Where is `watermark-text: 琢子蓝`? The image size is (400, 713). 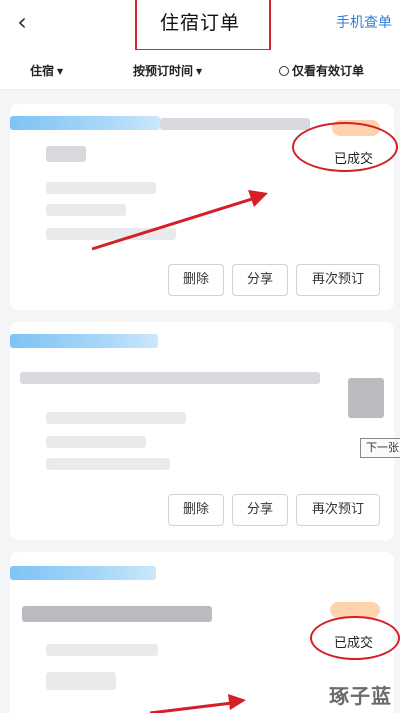 watermark-text: 琢子蓝 is located at coordinates (360, 696).